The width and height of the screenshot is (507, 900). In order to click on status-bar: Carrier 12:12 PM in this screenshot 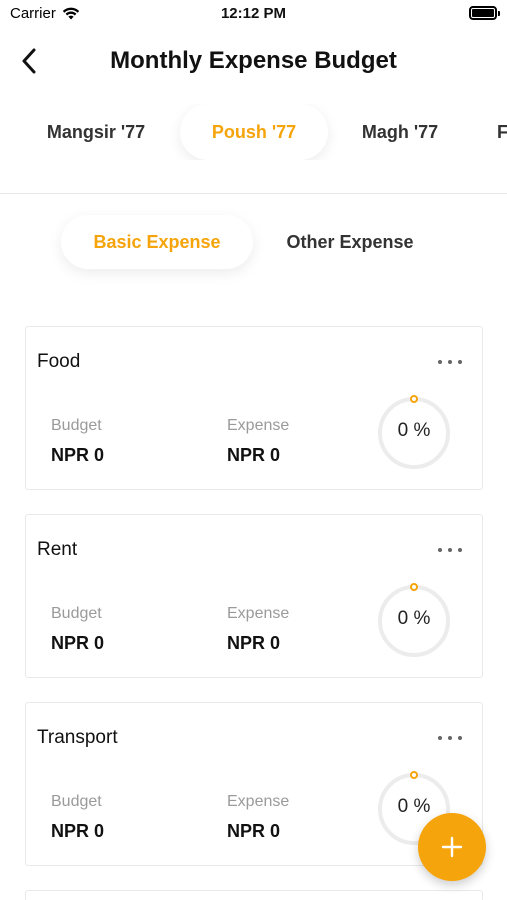, I will do `click(253, 15)`.